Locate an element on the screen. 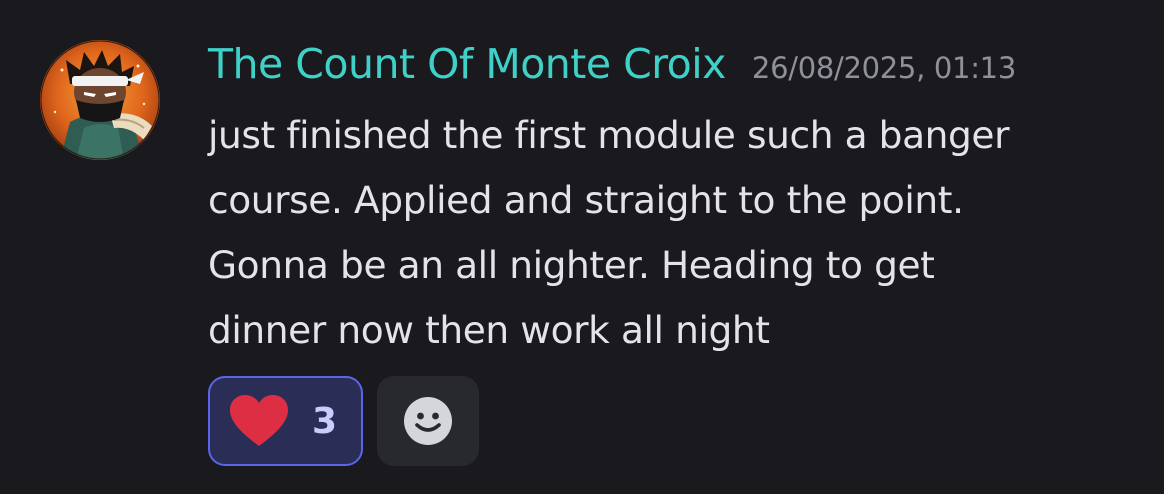 The image size is (1164, 494). heart-icon is located at coordinates (259, 420).